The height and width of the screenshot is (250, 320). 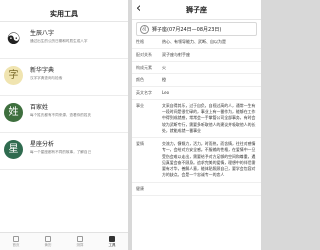 What do you see at coordinates (48, 238) in the screenshot?
I see `calendar-icon` at bounding box center [48, 238].